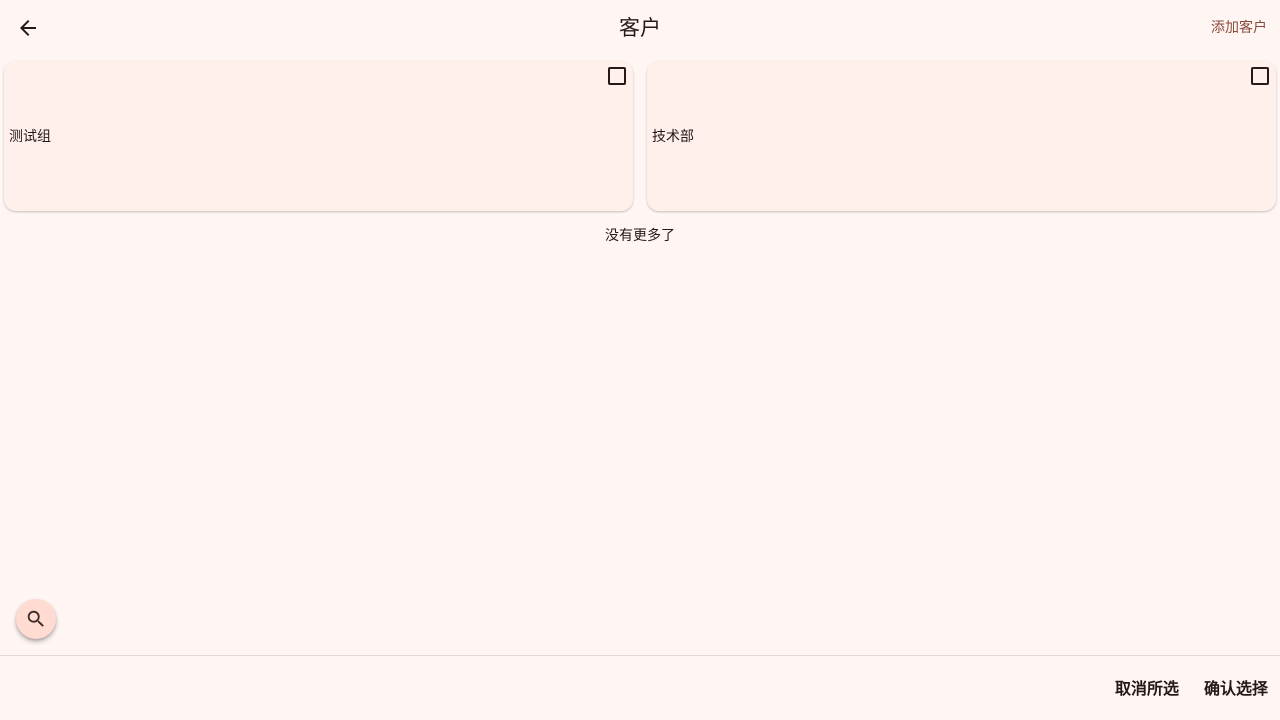  I want to click on card-label: 技术部, so click(673, 137).